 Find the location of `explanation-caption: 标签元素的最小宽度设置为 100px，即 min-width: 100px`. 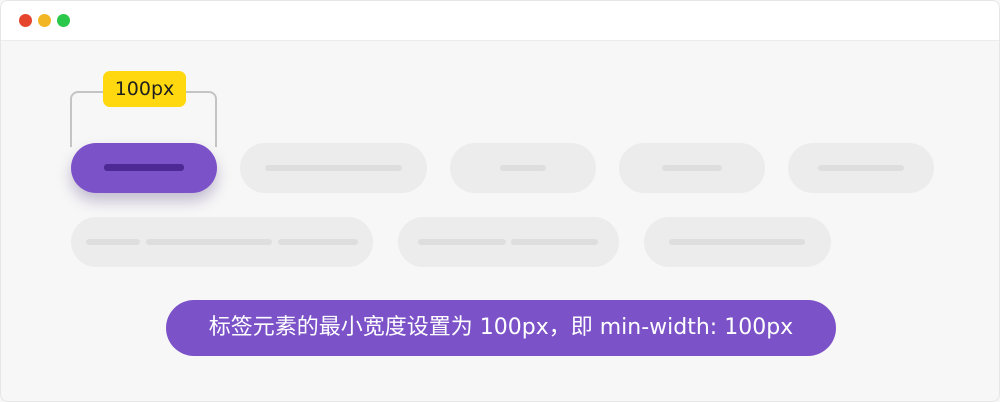

explanation-caption: 标签元素的最小宽度设置为 100px，即 min-width: 100px is located at coordinates (501, 328).